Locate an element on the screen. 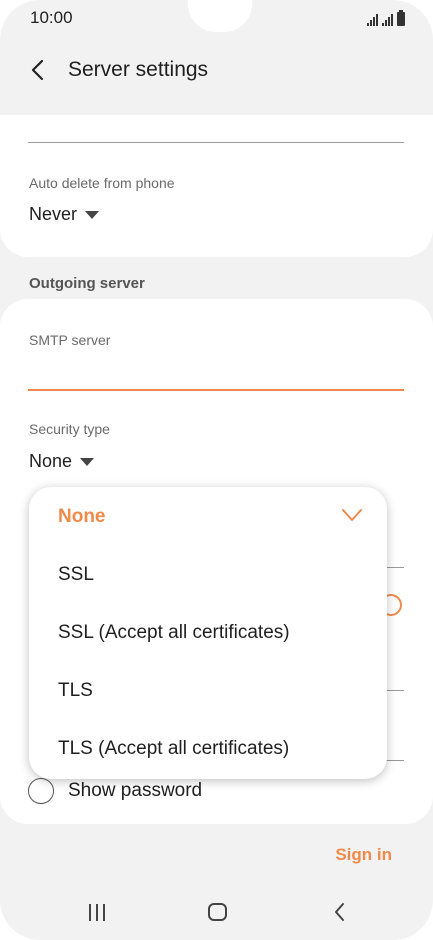 Image resolution: width=433 pixels, height=940 pixels. sign-in-button: Sign in is located at coordinates (363, 855).